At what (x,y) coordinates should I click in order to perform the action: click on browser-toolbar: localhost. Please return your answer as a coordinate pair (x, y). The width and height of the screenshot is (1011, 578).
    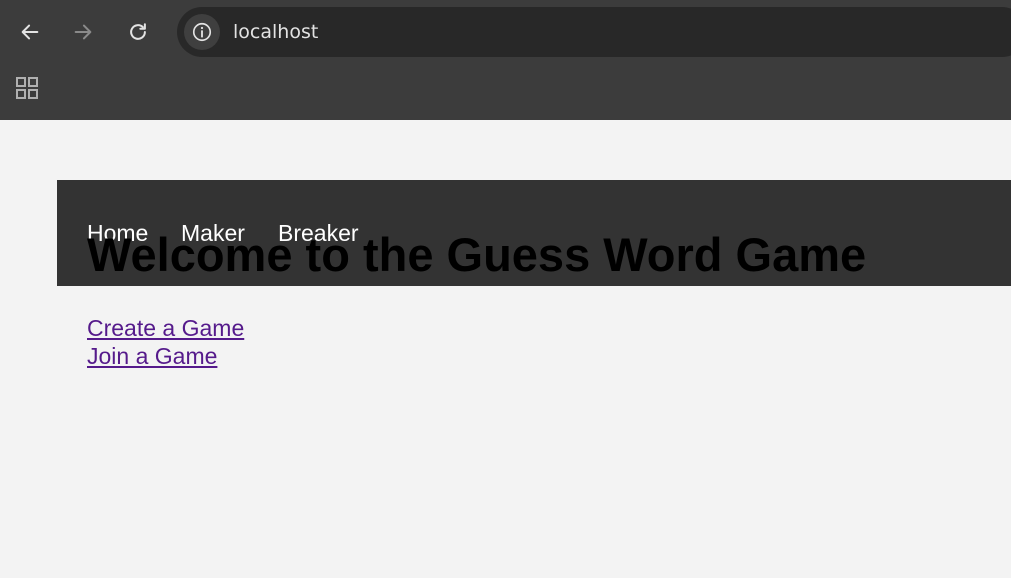
    Looking at the image, I should click on (505, 32).